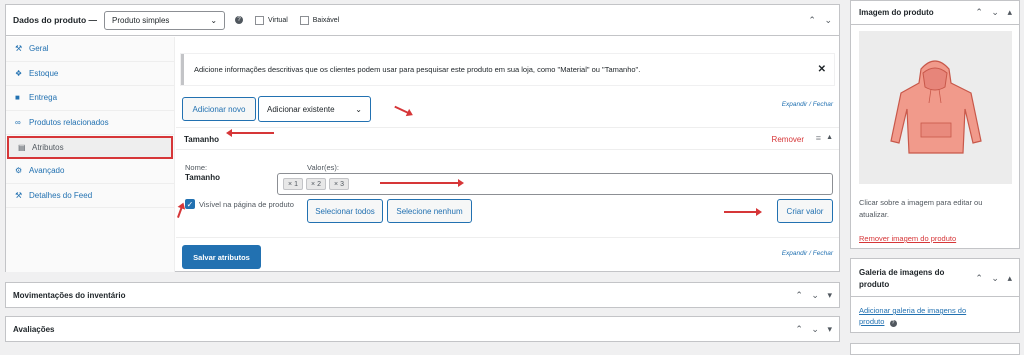 Image resolution: width=1024 pixels, height=355 pixels. I want to click on gallery-header: Galeria de imagens do produto ⌃ ⌄ ▴, so click(935, 278).